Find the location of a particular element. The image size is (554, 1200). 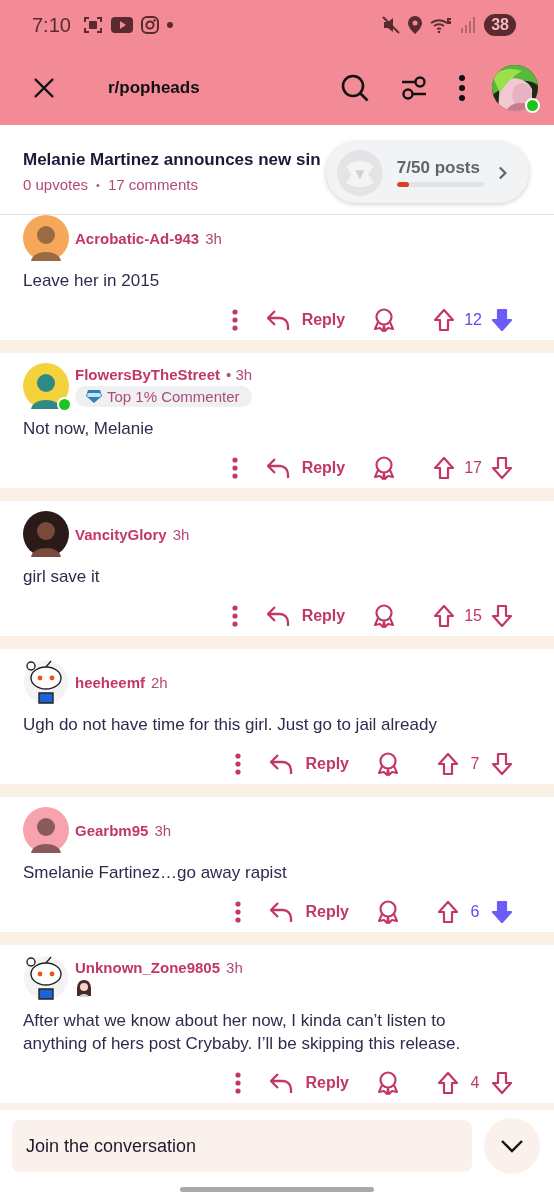

video-play-icon is located at coordinates (121, 25).